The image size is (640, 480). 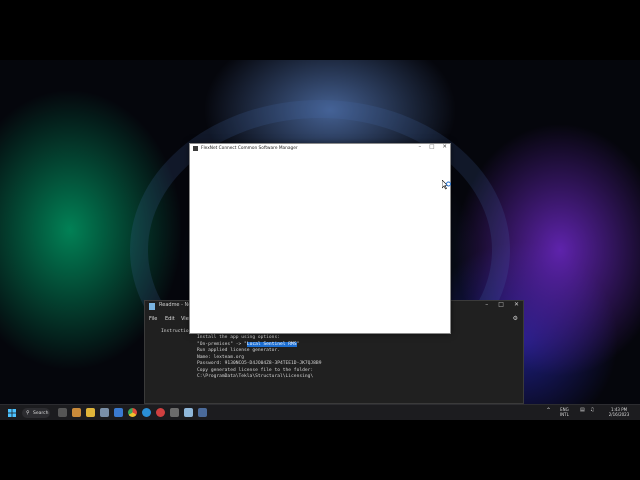 I want to click on installer-window-controls: – □ ✕, so click(x=432, y=147).